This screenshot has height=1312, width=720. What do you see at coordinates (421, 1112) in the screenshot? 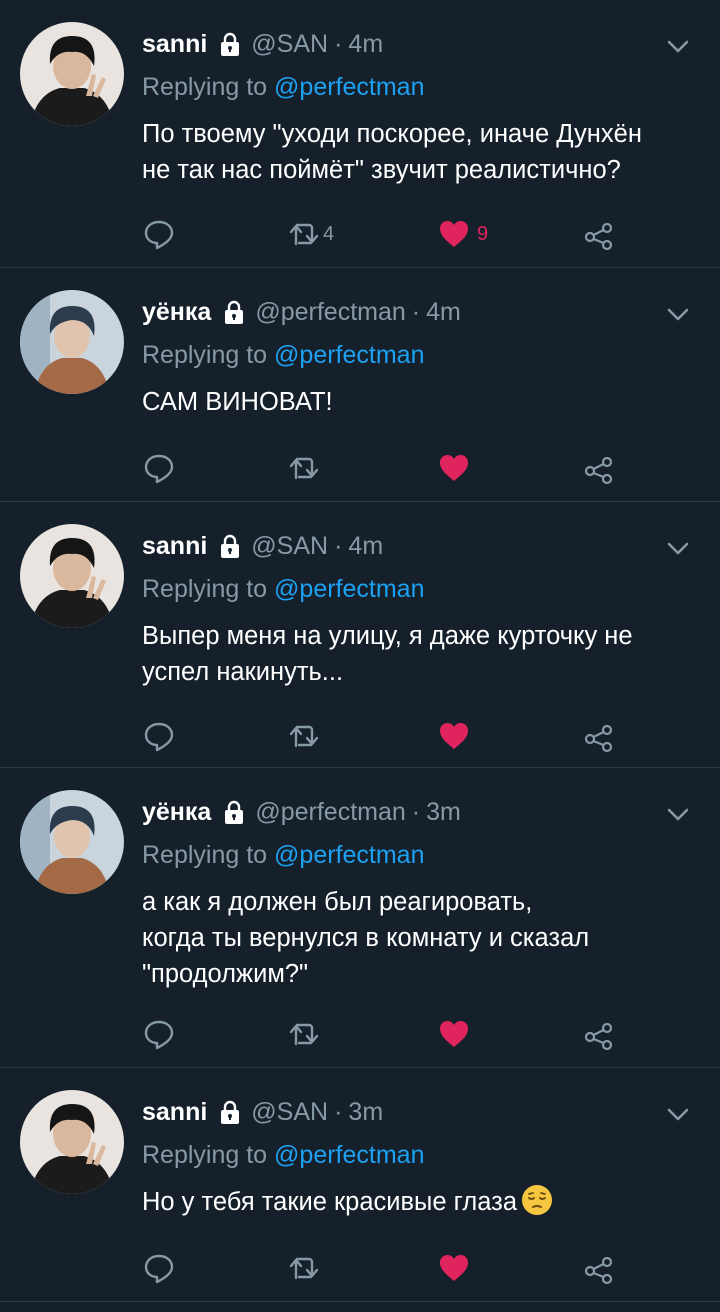
I see `tweet-header: sanni @SAN · 3m` at bounding box center [421, 1112].